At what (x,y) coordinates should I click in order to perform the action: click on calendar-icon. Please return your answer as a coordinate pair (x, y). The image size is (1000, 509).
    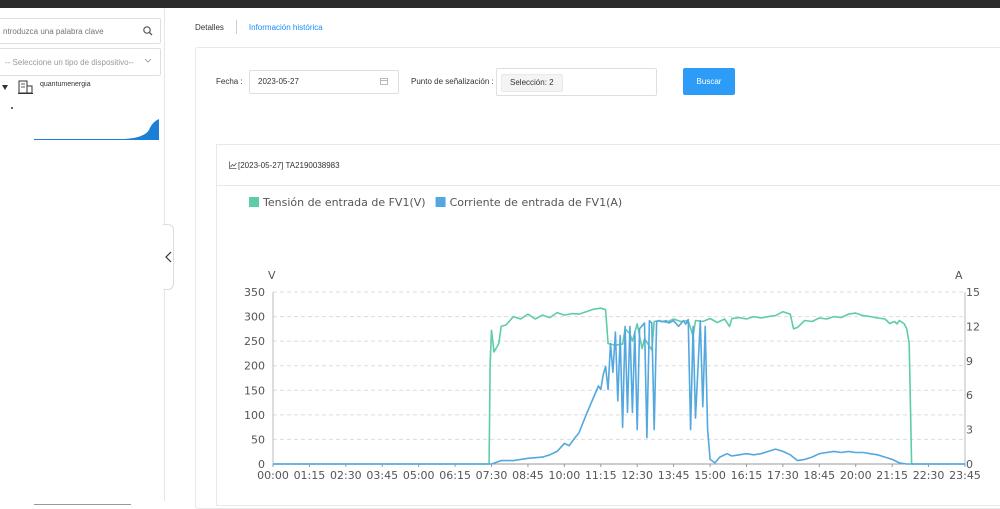
    Looking at the image, I should click on (384, 81).